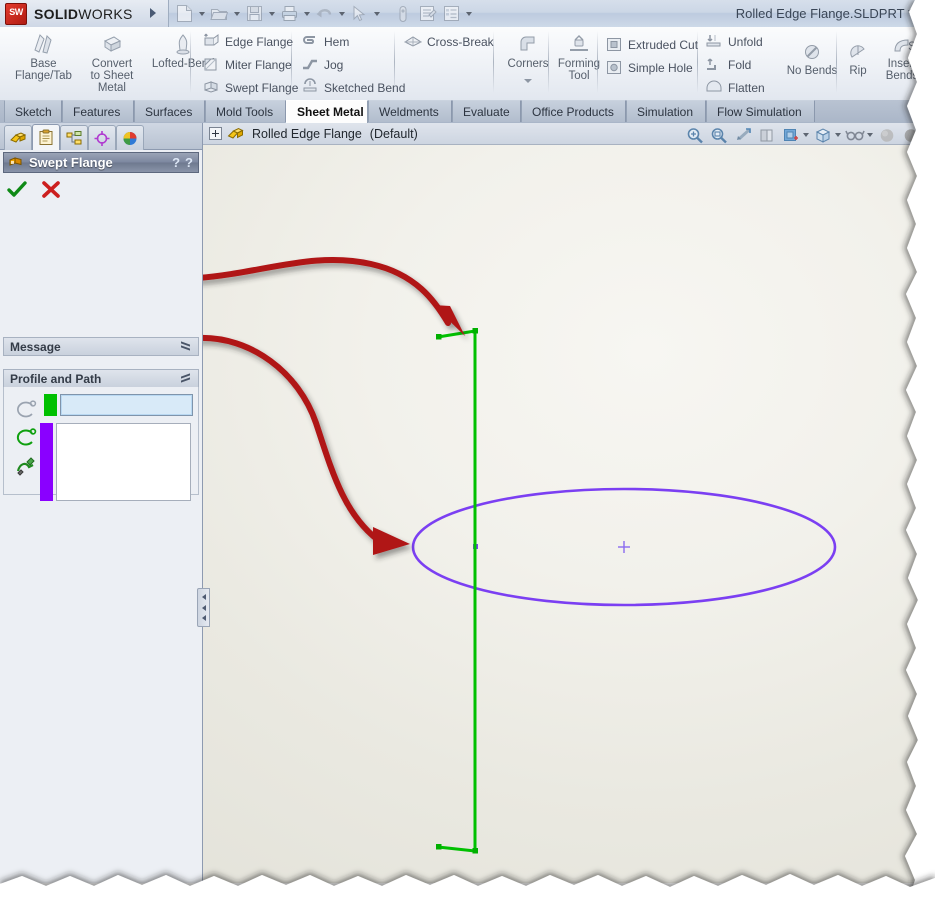 Image resolution: width=935 pixels, height=906 pixels. I want to click on help-question-icon: ?, so click(189, 162).